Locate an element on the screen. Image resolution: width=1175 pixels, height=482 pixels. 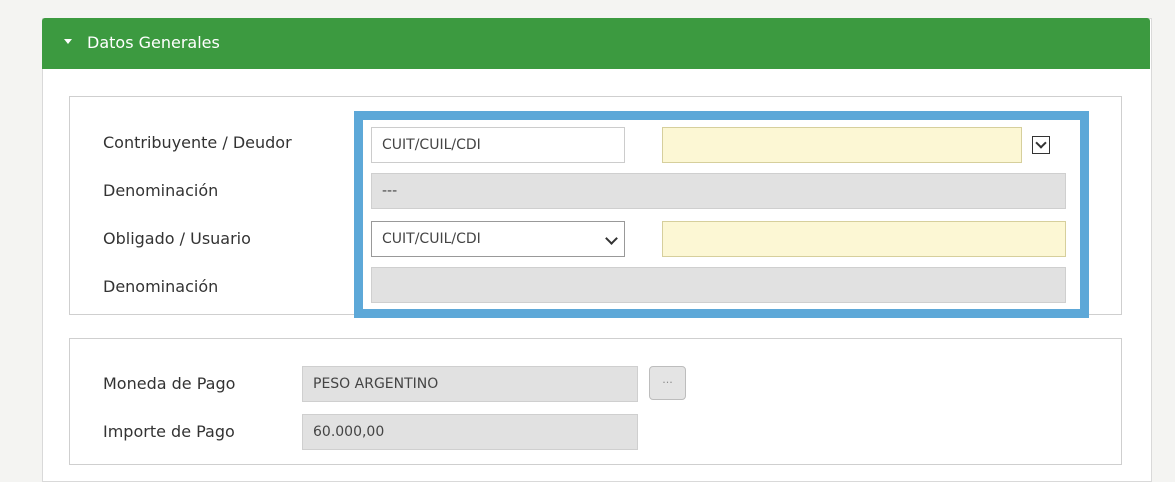
contribuyente-type-field: CUIT/CUIL/CDI is located at coordinates (498, 145).